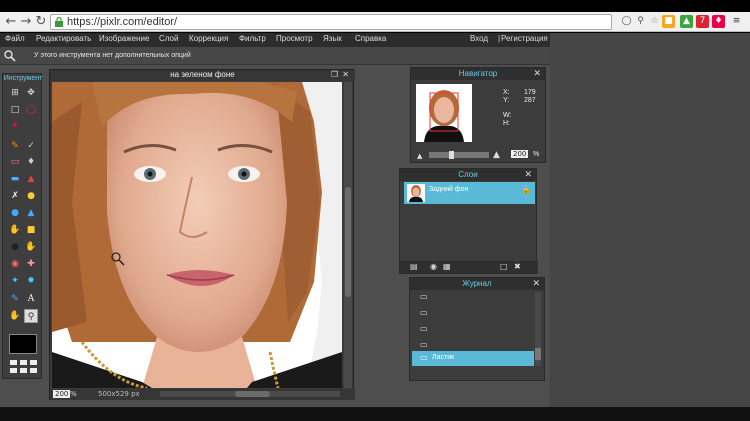  Describe the element at coordinates (15, 230) in the screenshot. I see `smudge-tool-icon: ✋` at that location.